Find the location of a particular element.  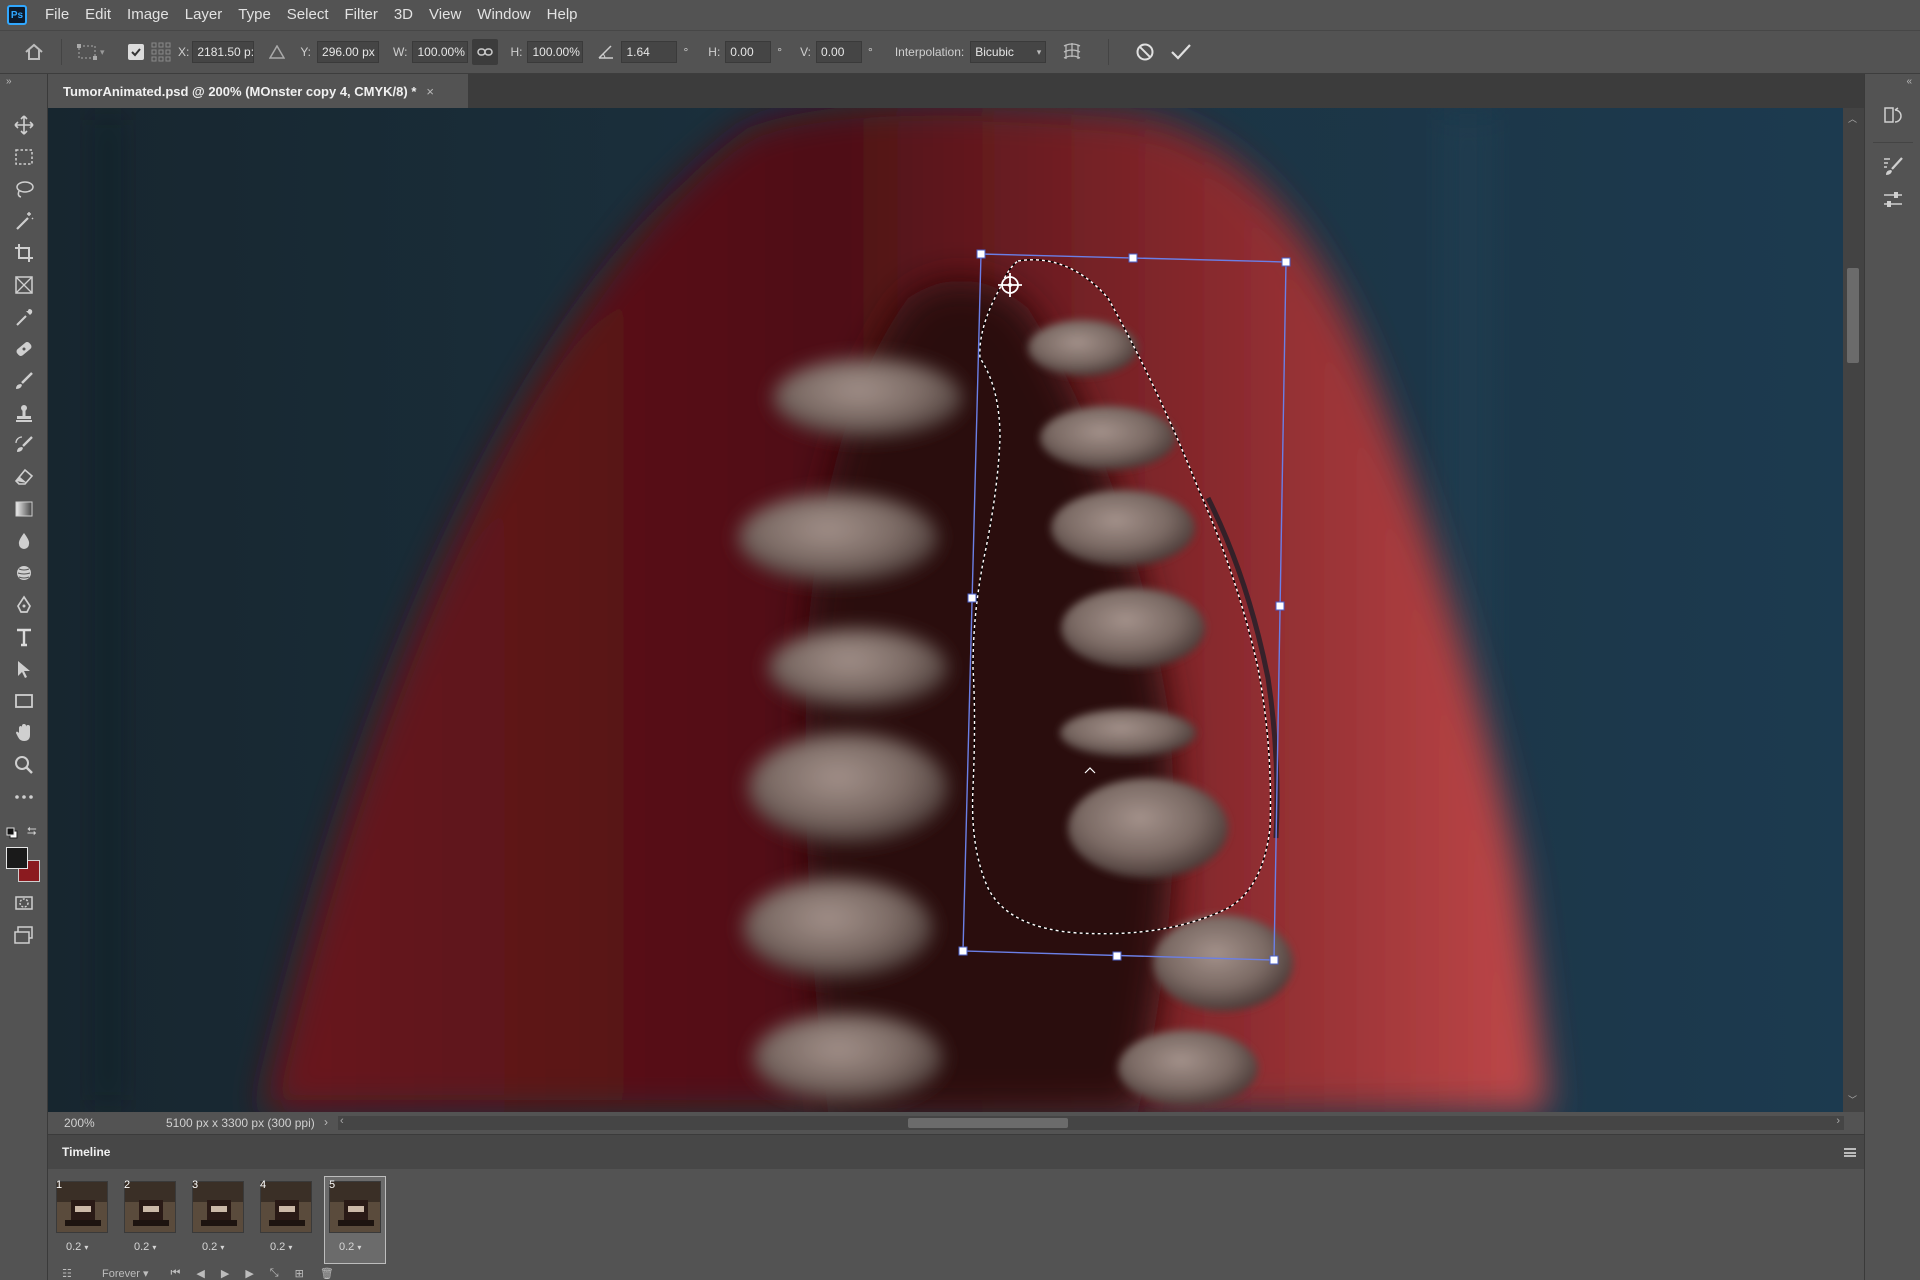

menu-help: Help is located at coordinates (562, 15).